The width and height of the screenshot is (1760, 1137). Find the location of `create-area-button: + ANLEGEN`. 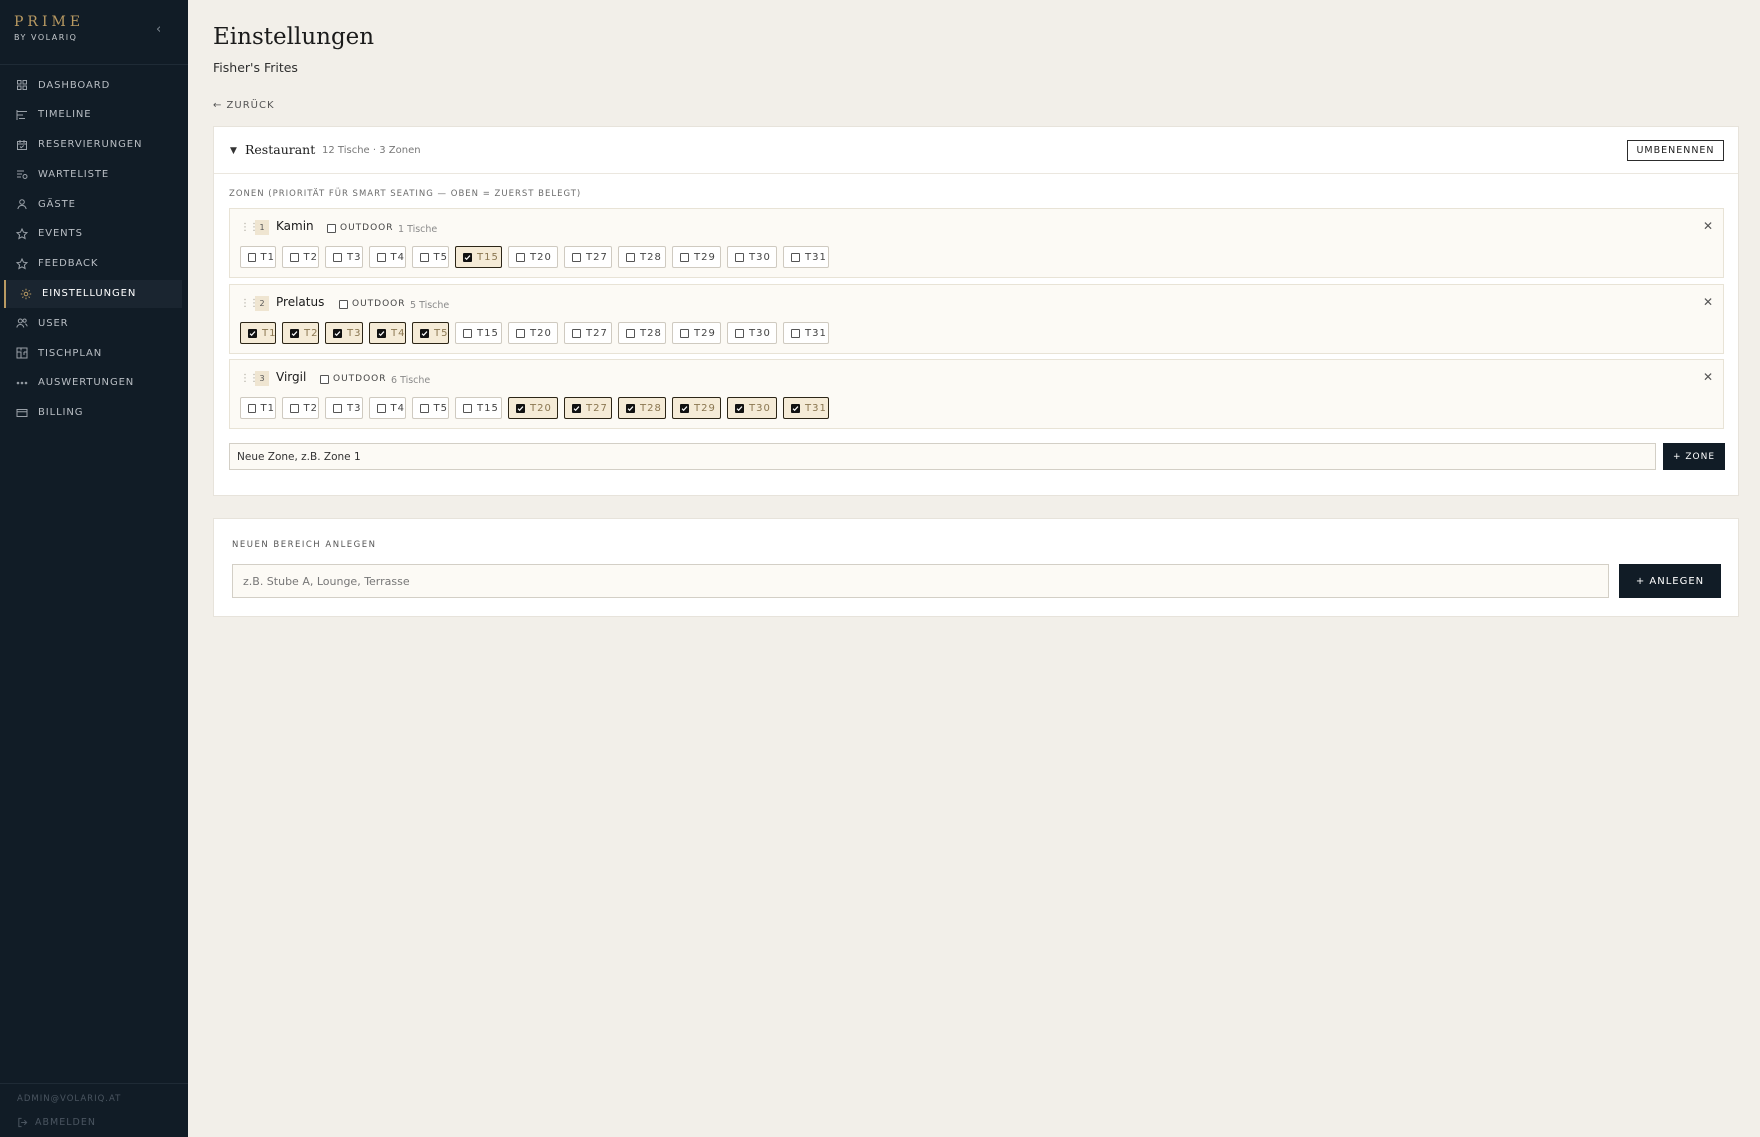

create-area-button: + ANLEGEN is located at coordinates (1670, 581).